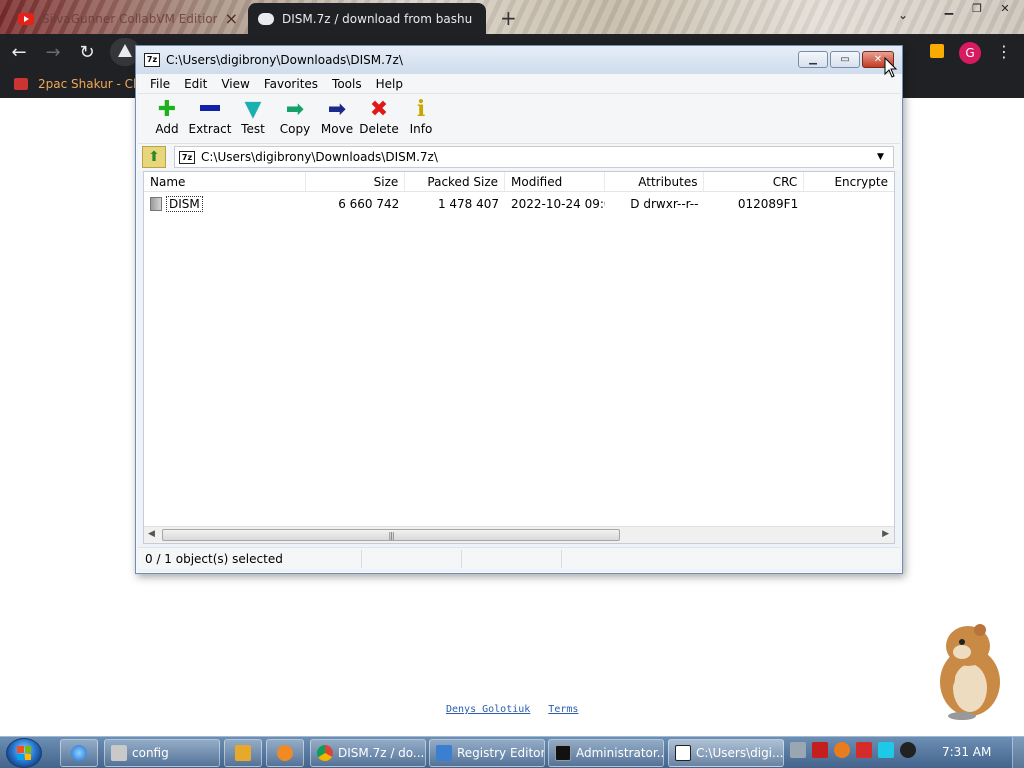 The height and width of the screenshot is (768, 1024). I want to click on menu-tools: Tools, so click(348, 84).